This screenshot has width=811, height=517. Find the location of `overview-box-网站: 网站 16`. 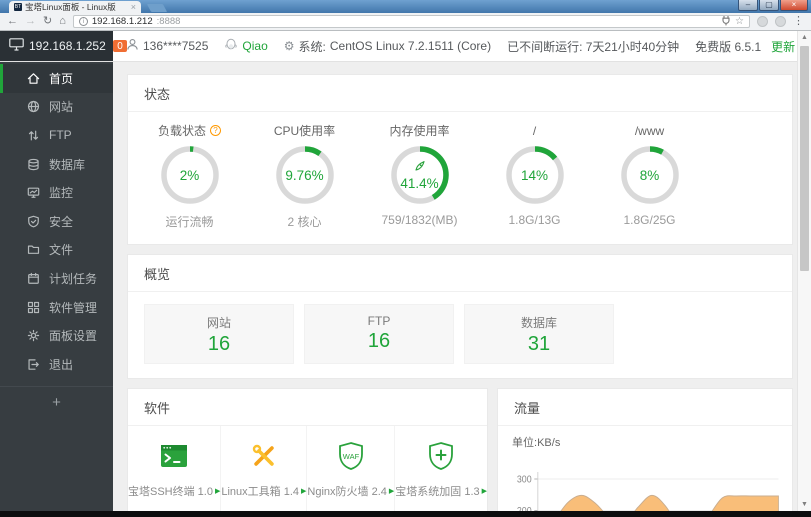

overview-box-网站: 网站 16 is located at coordinates (219, 334).